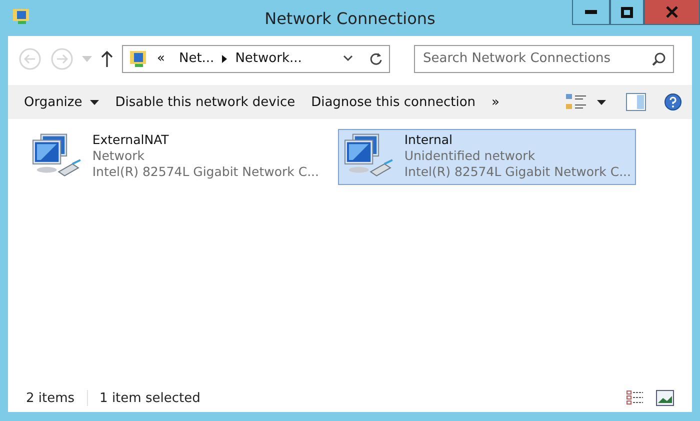 The height and width of the screenshot is (421, 700). What do you see at coordinates (50, 398) in the screenshot?
I see `item-count: 2 items` at bounding box center [50, 398].